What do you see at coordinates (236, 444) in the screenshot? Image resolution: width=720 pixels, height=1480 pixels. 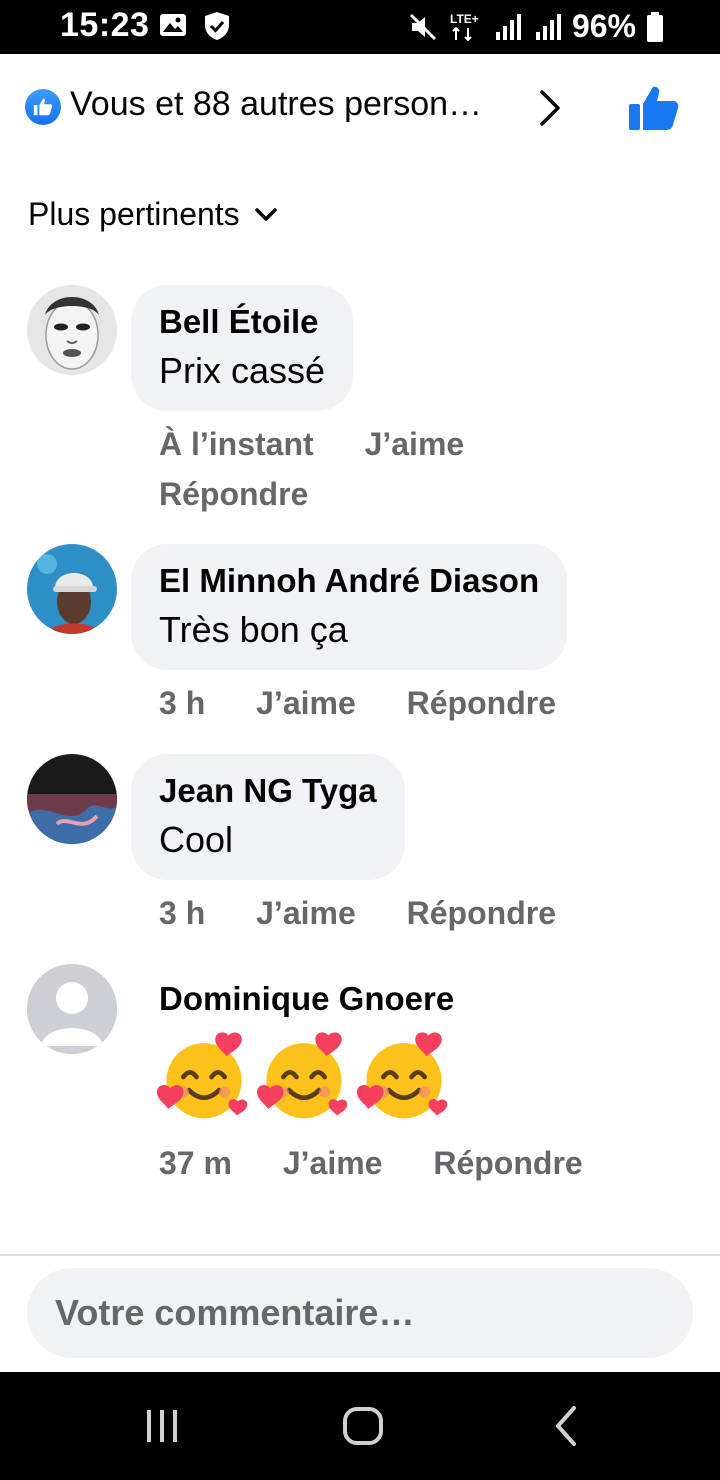 I see `comment-time: À l’instant` at bounding box center [236, 444].